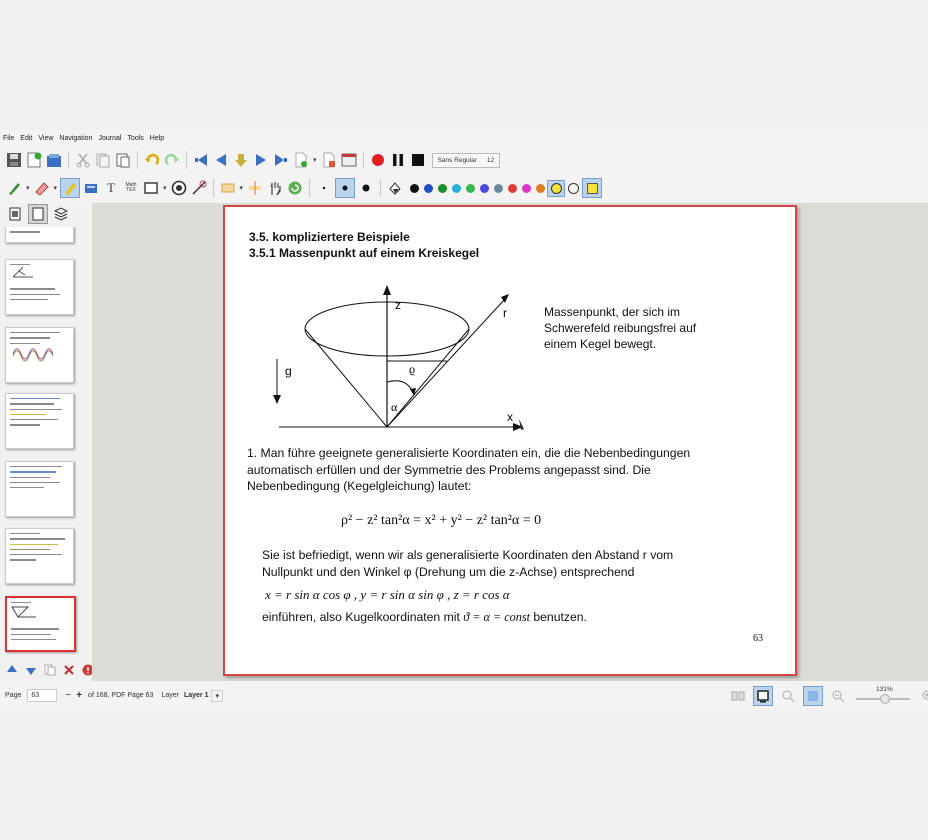 This screenshot has width=928, height=840. Describe the element at coordinates (70, 188) in the screenshot. I see `highlighter-icon` at that location.